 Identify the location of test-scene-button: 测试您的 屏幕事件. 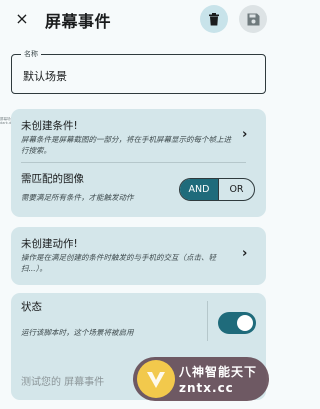
(62, 380).